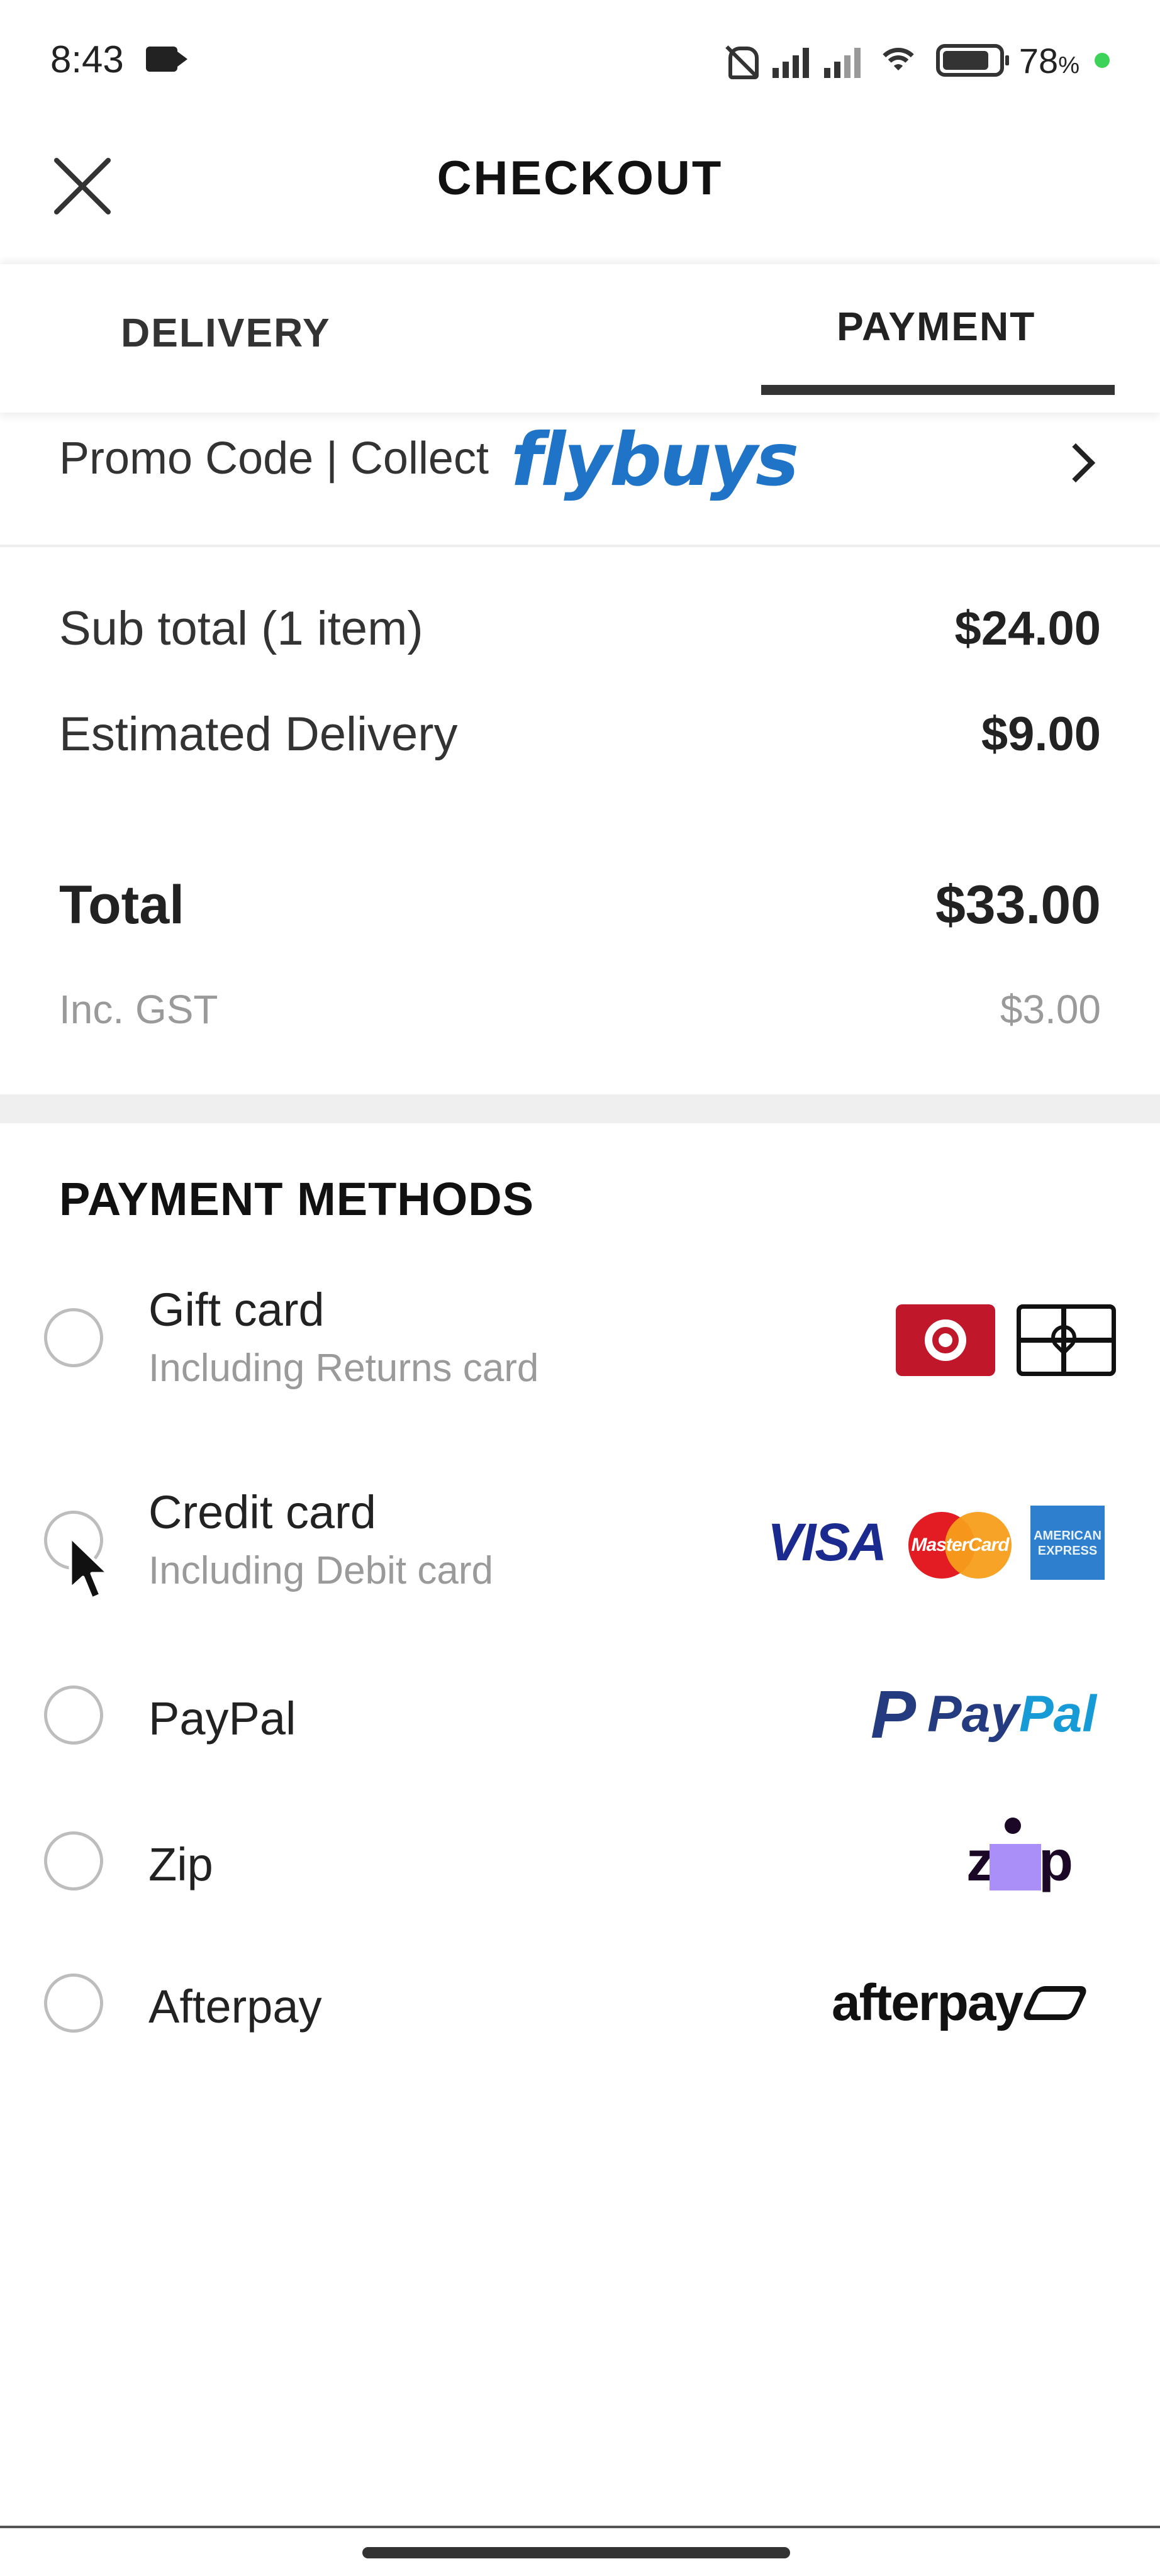  I want to click on mouse-pointer-icon, so click(90, 1568).